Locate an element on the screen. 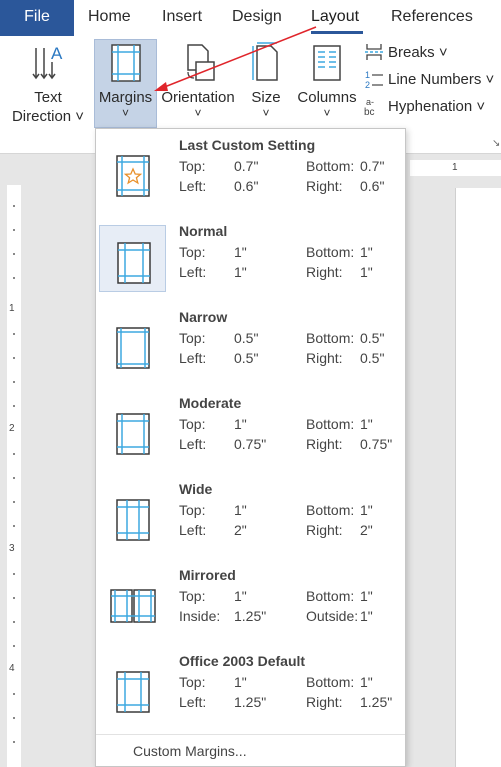  ruler-number: 2 is located at coordinates (12, 428).